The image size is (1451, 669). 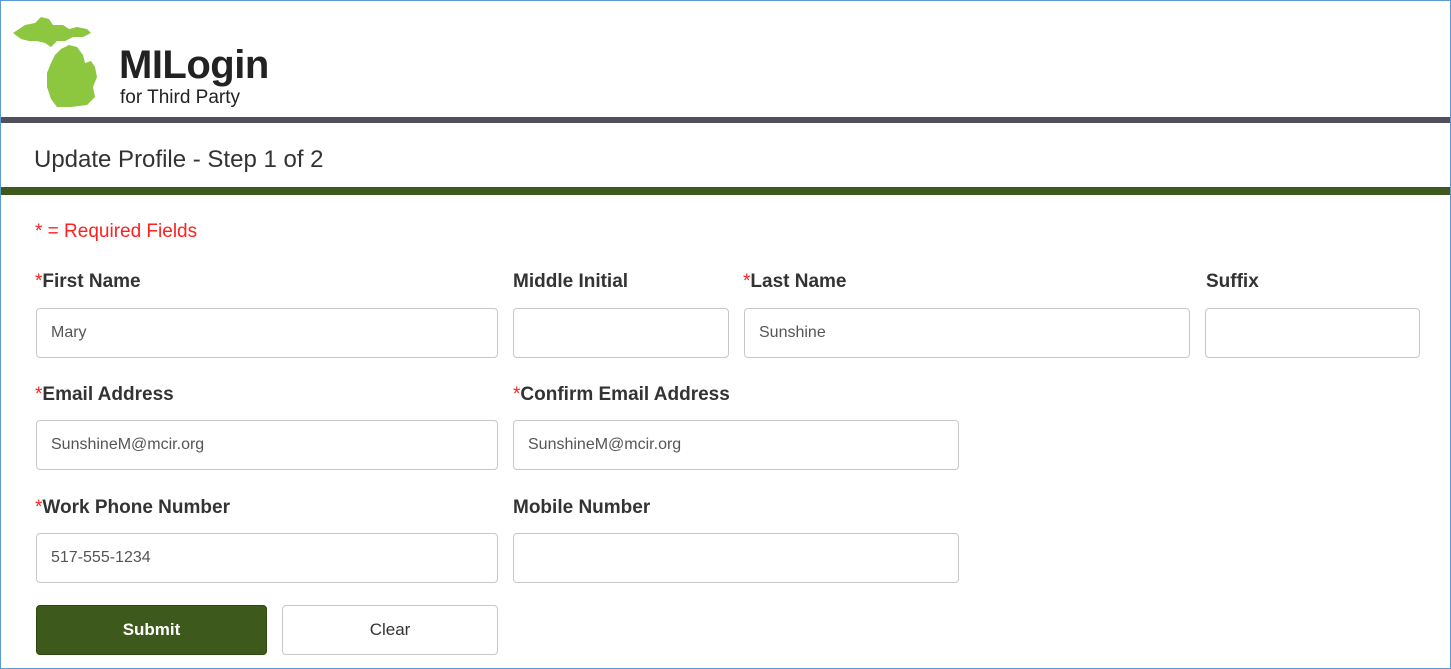 What do you see at coordinates (582, 507) in the screenshot?
I see `mobile-number-label: Mobile Number` at bounding box center [582, 507].